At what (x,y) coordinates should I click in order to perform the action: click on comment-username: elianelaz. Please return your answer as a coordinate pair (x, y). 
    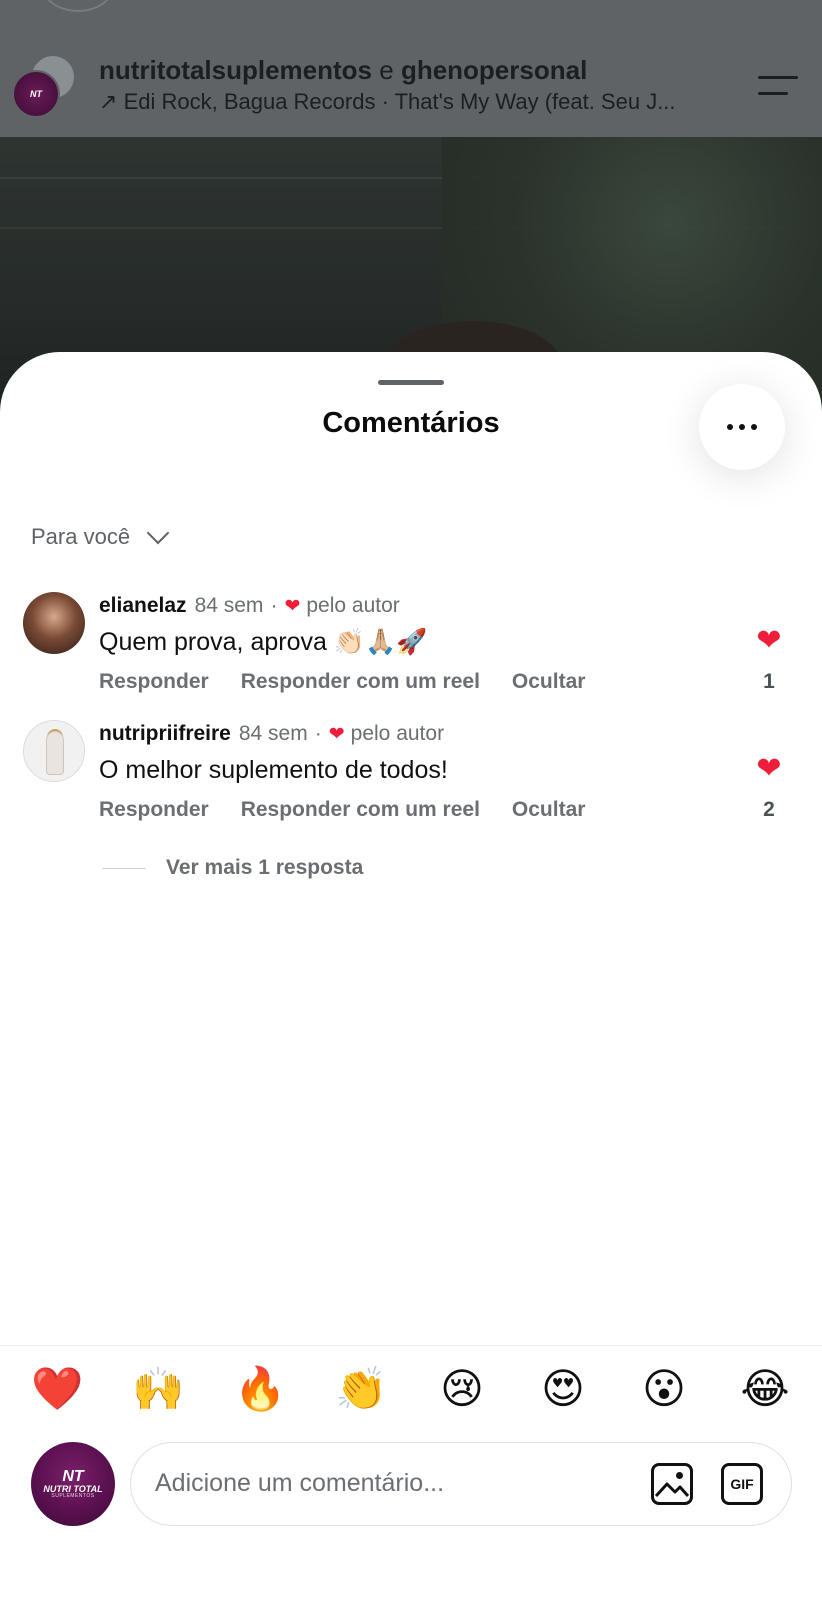
    Looking at the image, I should click on (143, 606).